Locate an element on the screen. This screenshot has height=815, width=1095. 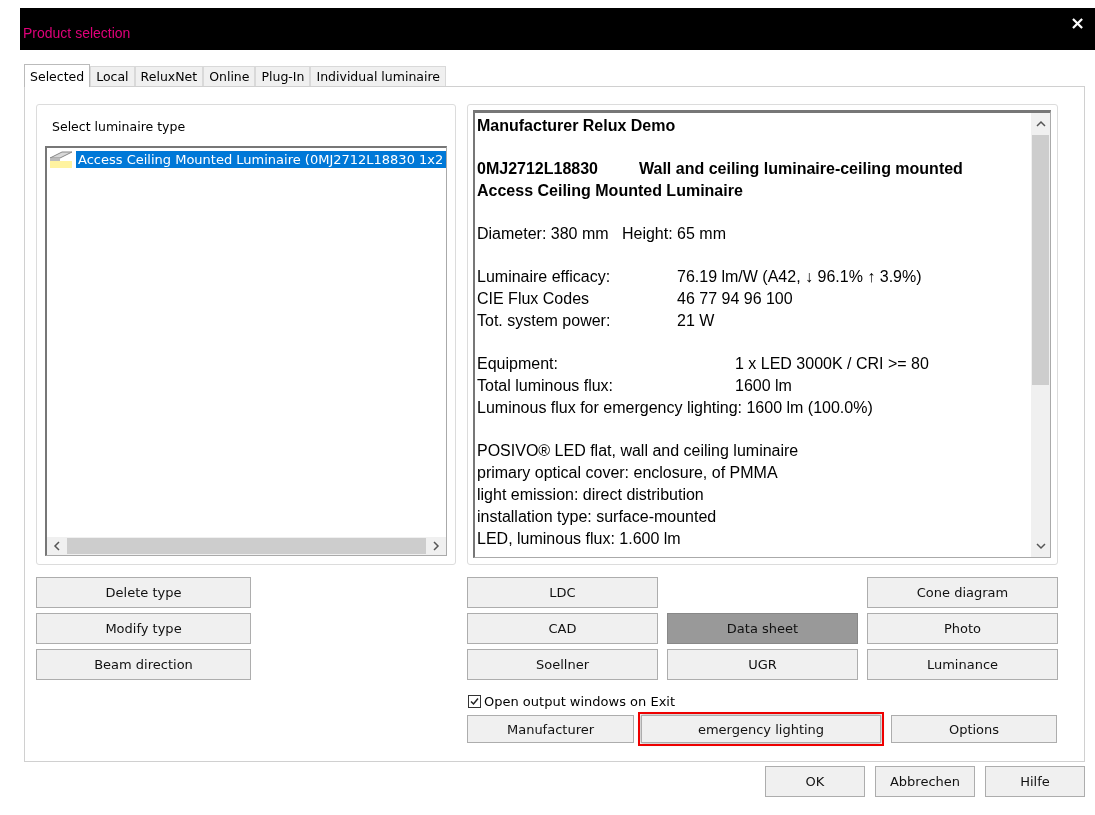
output-button: UGR is located at coordinates (762, 664).